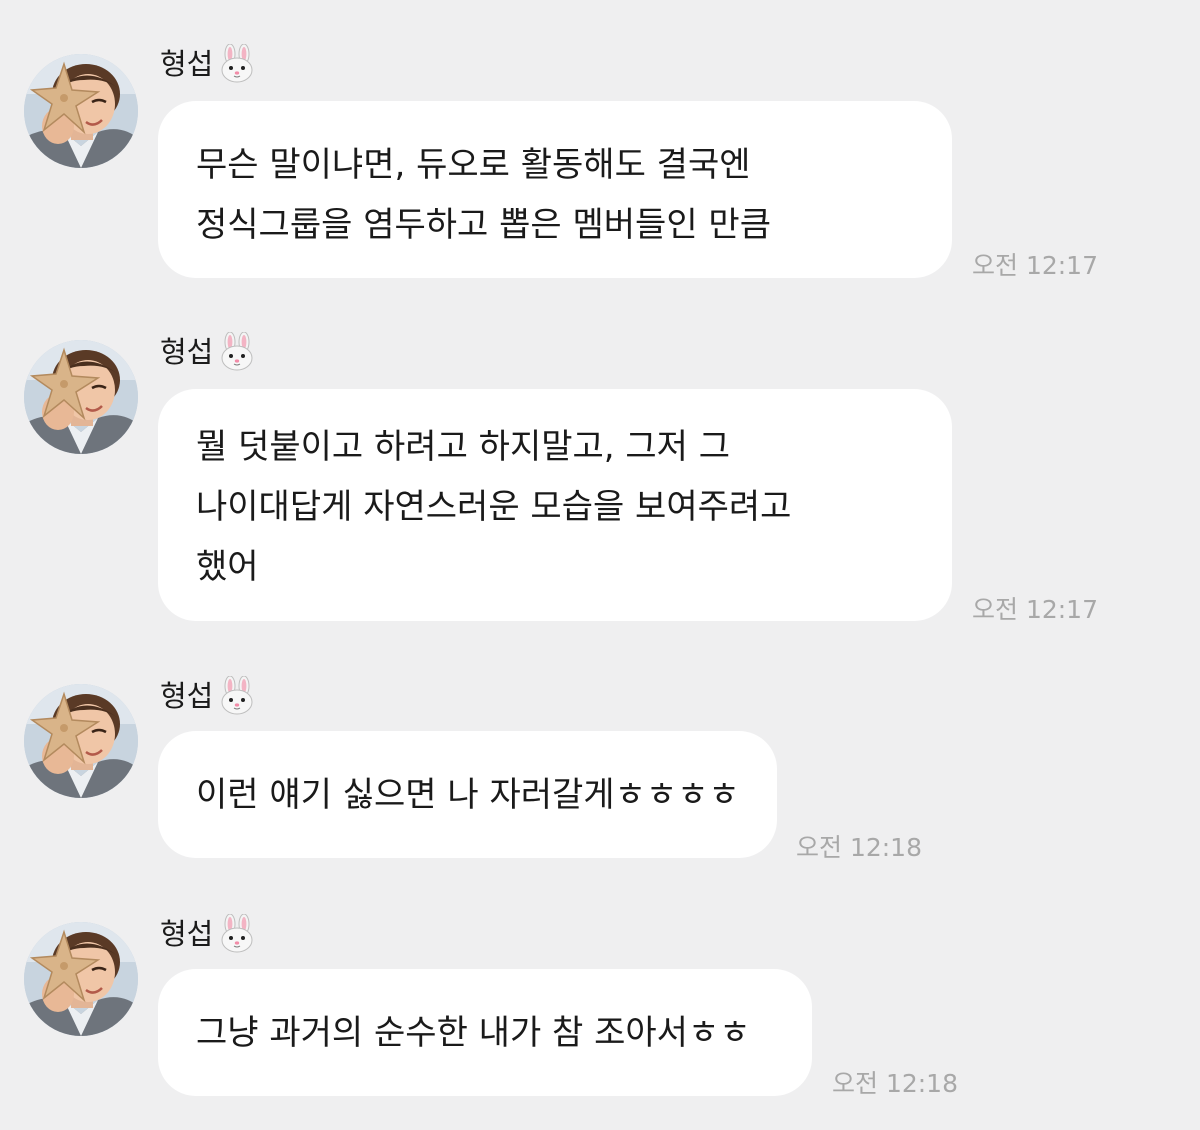 This screenshot has height=1130, width=1200. What do you see at coordinates (227, 567) in the screenshot?
I see `message-text-line: 했어` at bounding box center [227, 567].